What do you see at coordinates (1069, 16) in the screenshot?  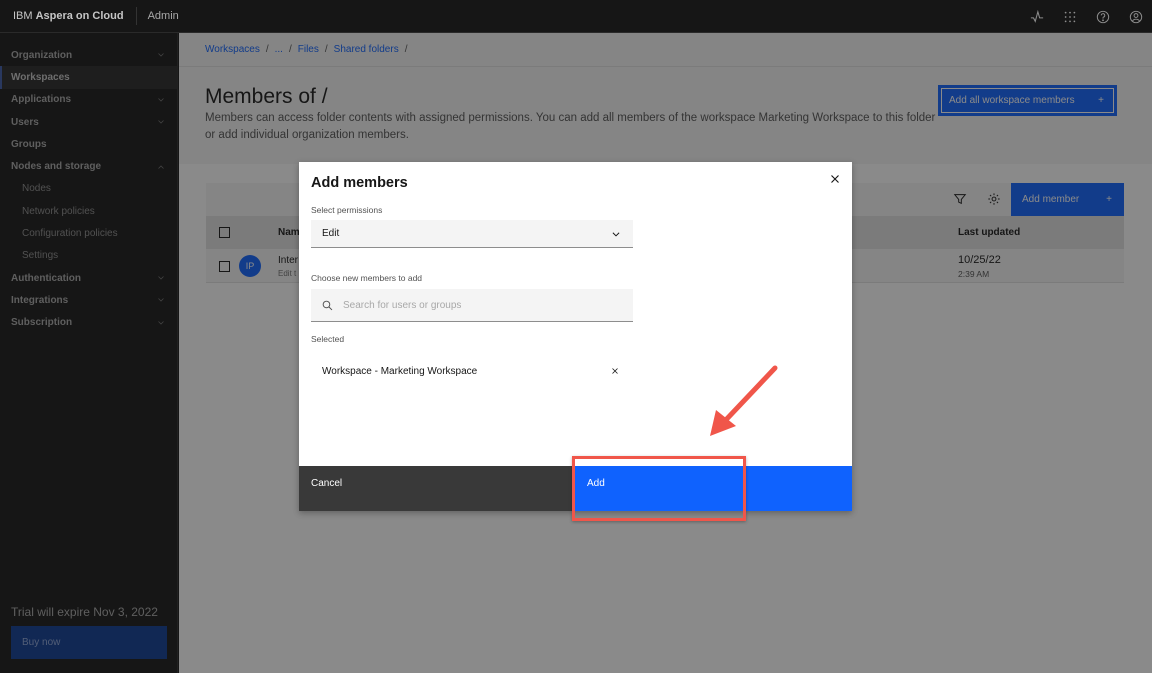 I see `app-switcher-icon` at bounding box center [1069, 16].